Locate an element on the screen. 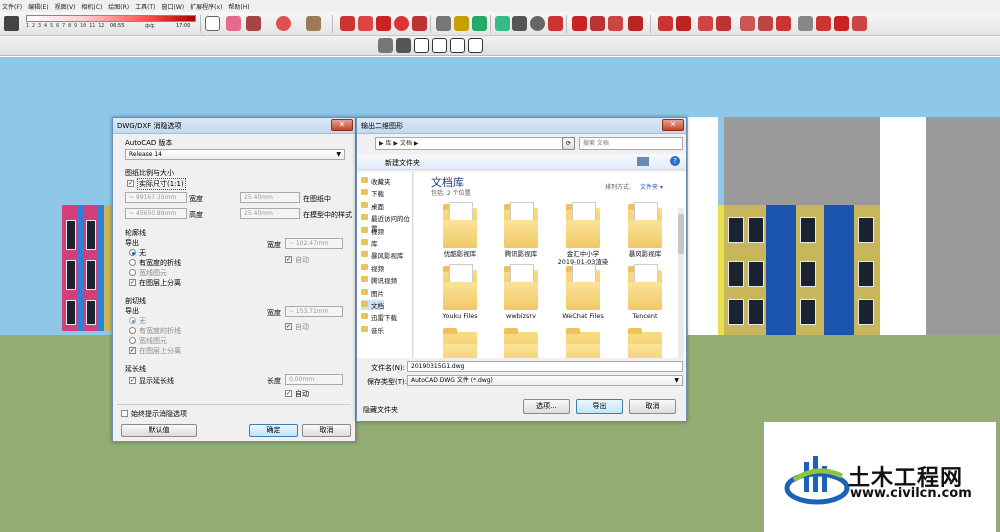 The width and height of the screenshot is (1000, 532). autocad-version-select: Release 14 ▼ is located at coordinates (235, 154).